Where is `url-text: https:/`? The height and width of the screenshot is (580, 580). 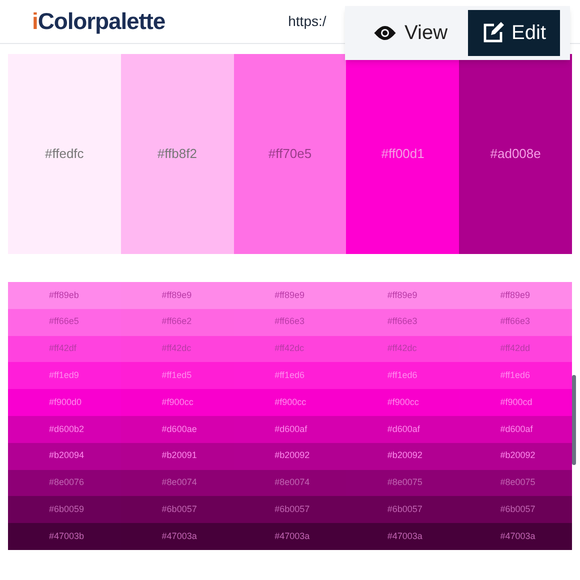 url-text: https:/ is located at coordinates (307, 21).